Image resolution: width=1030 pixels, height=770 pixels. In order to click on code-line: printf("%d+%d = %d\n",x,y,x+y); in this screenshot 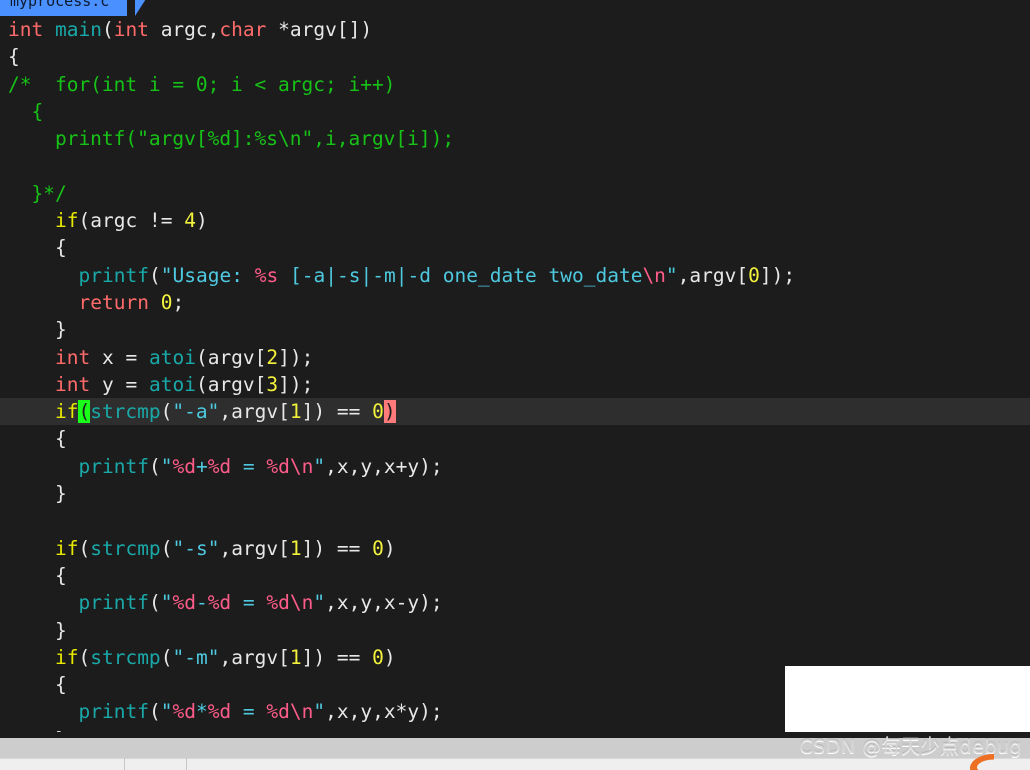, I will do `click(515, 466)`.